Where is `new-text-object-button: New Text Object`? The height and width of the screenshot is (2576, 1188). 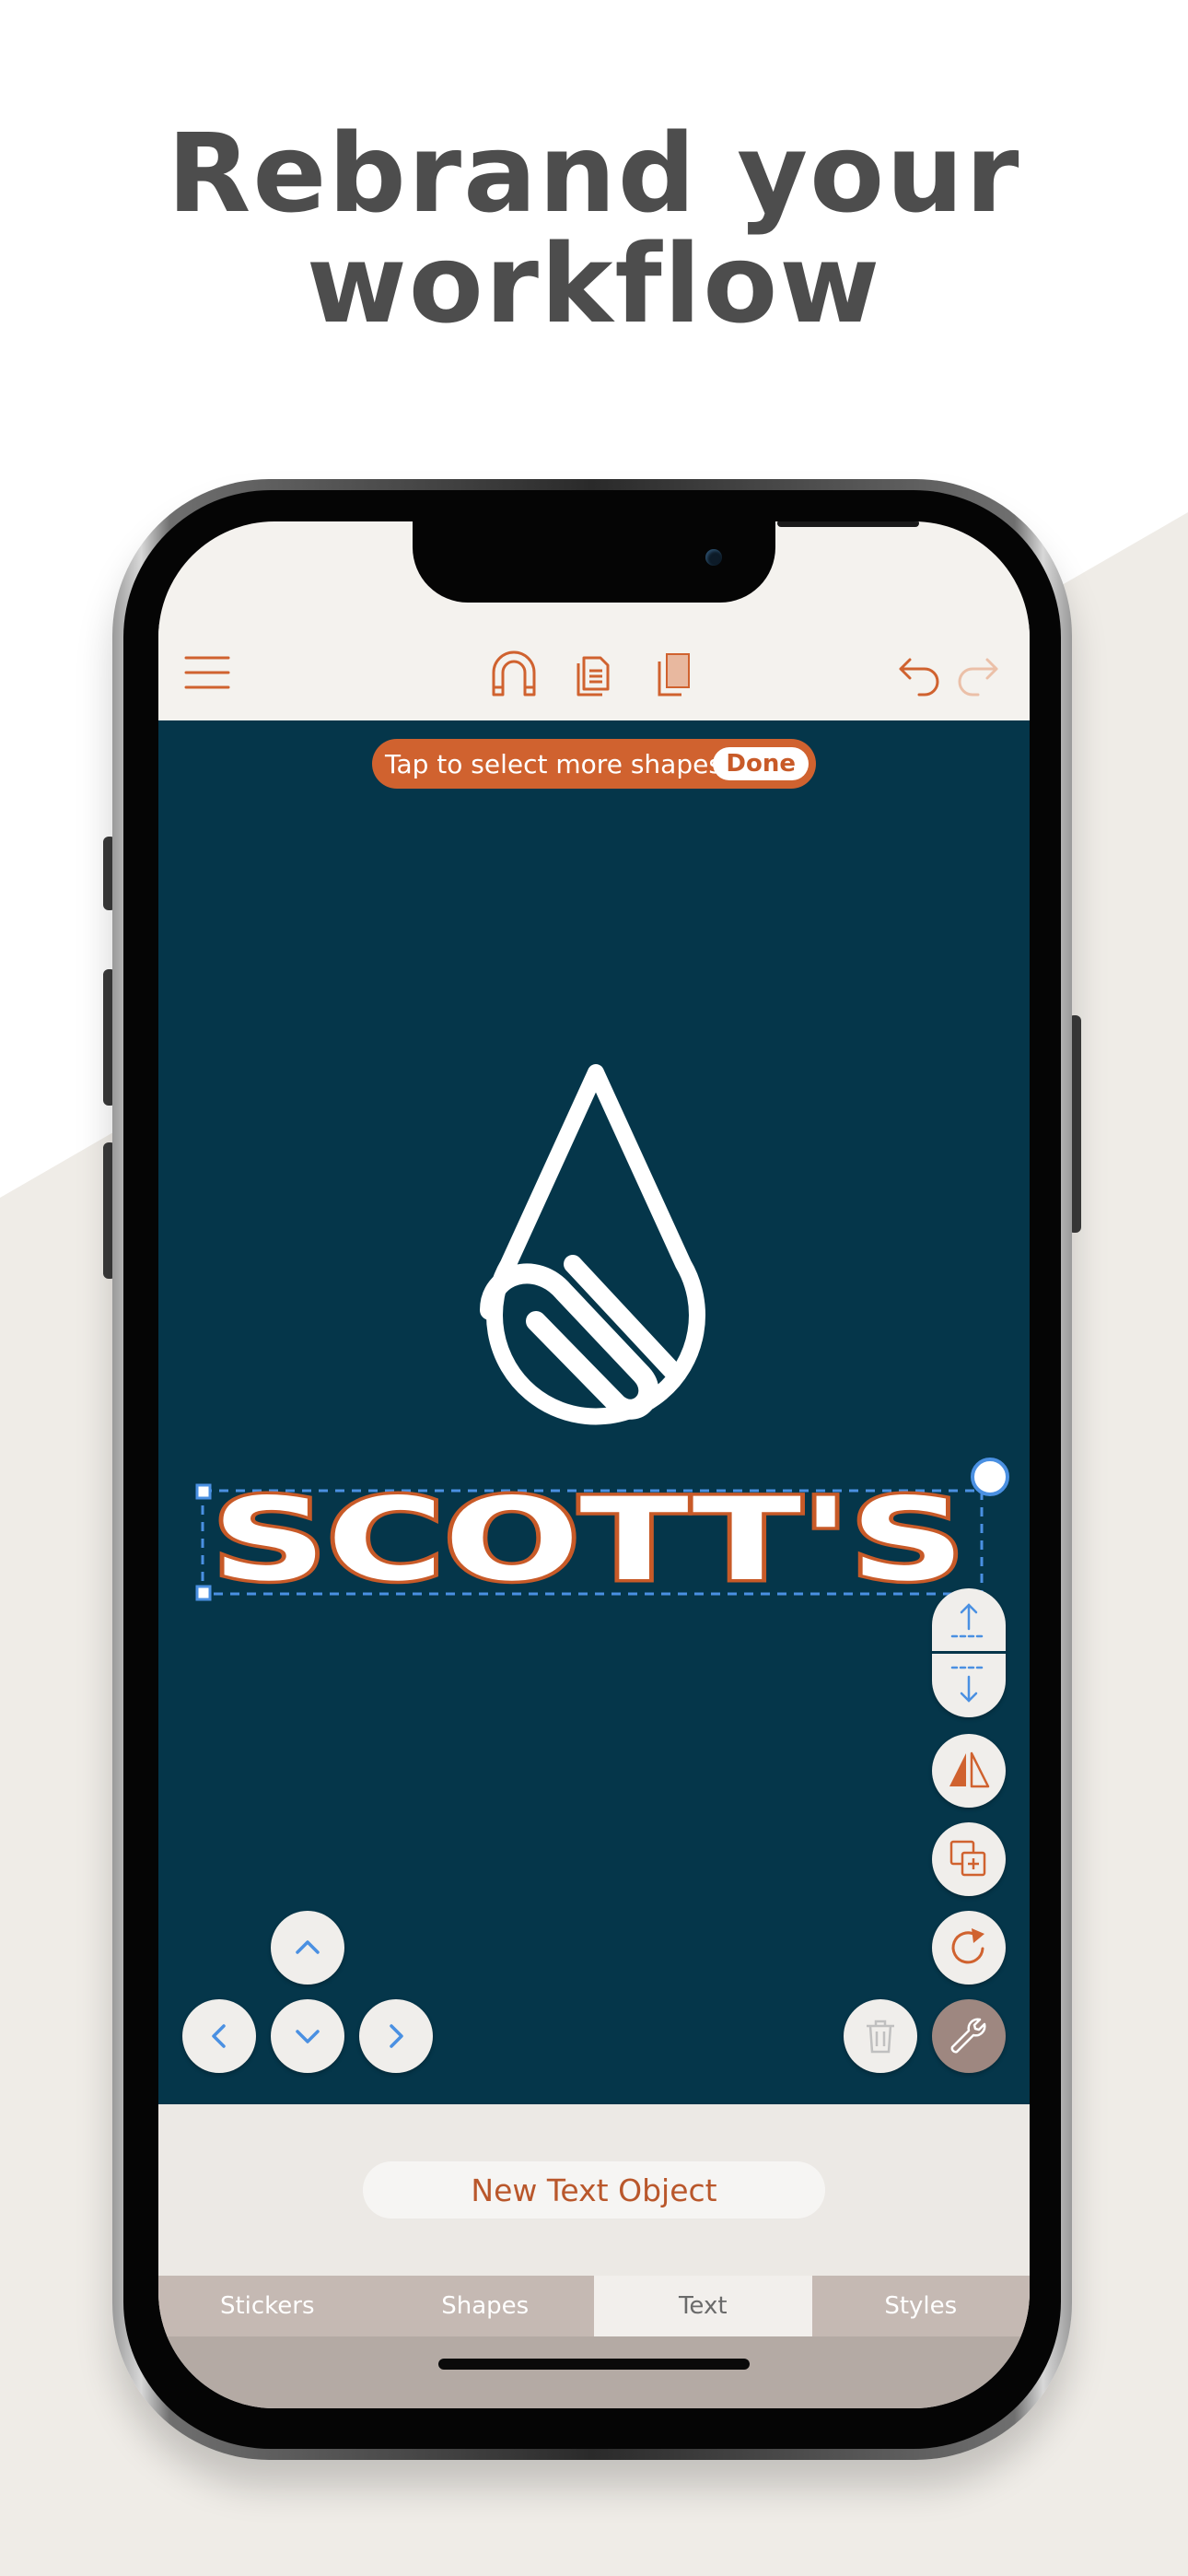 new-text-object-button: New Text Object is located at coordinates (594, 2190).